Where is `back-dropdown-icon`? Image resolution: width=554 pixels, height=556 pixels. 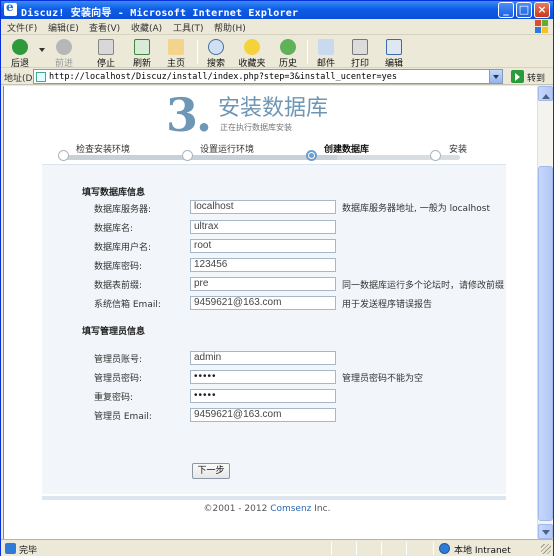
back-dropdown-icon is located at coordinates (42, 51).